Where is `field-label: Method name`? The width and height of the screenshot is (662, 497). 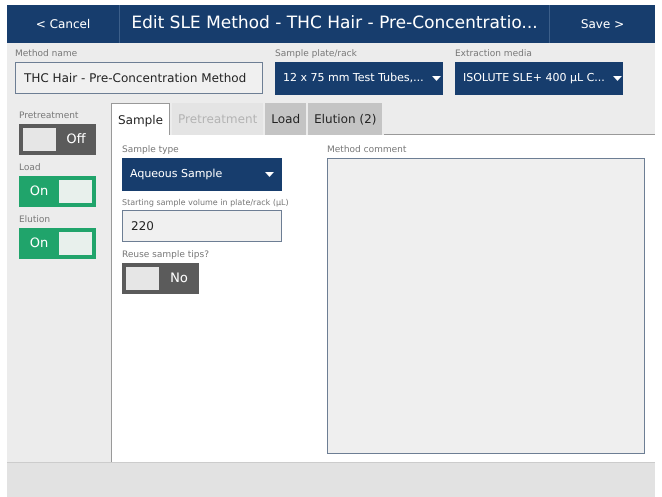 field-label: Method name is located at coordinates (46, 54).